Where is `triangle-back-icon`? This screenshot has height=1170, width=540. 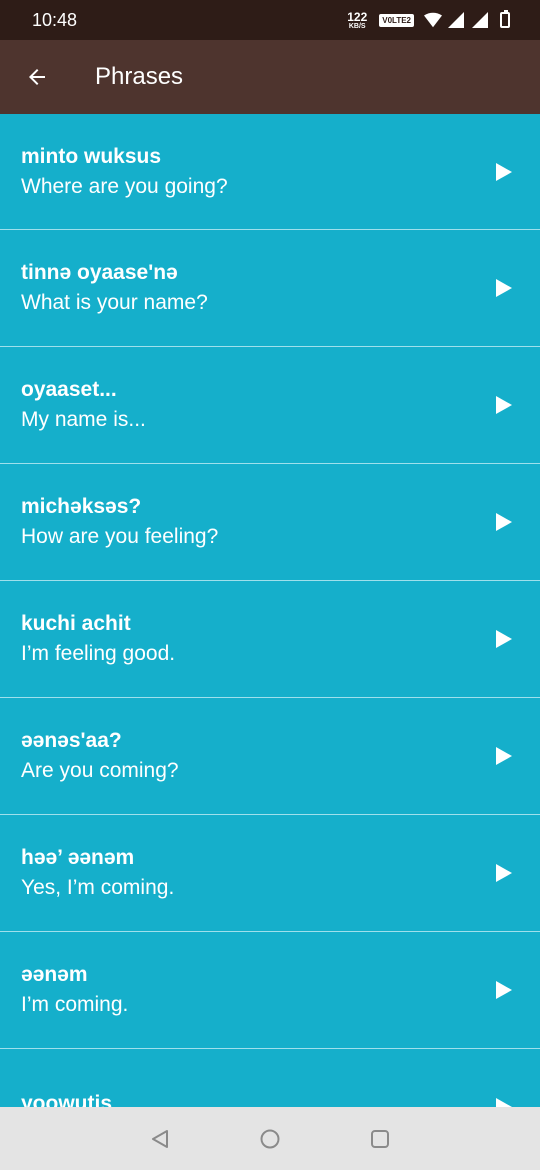 triangle-back-icon is located at coordinates (160, 1138).